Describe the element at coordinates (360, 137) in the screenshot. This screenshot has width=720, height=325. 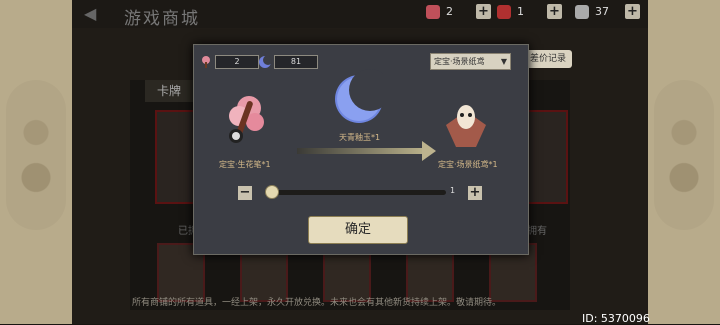
I see `cost-item-label: 天青釉玉*1` at that location.